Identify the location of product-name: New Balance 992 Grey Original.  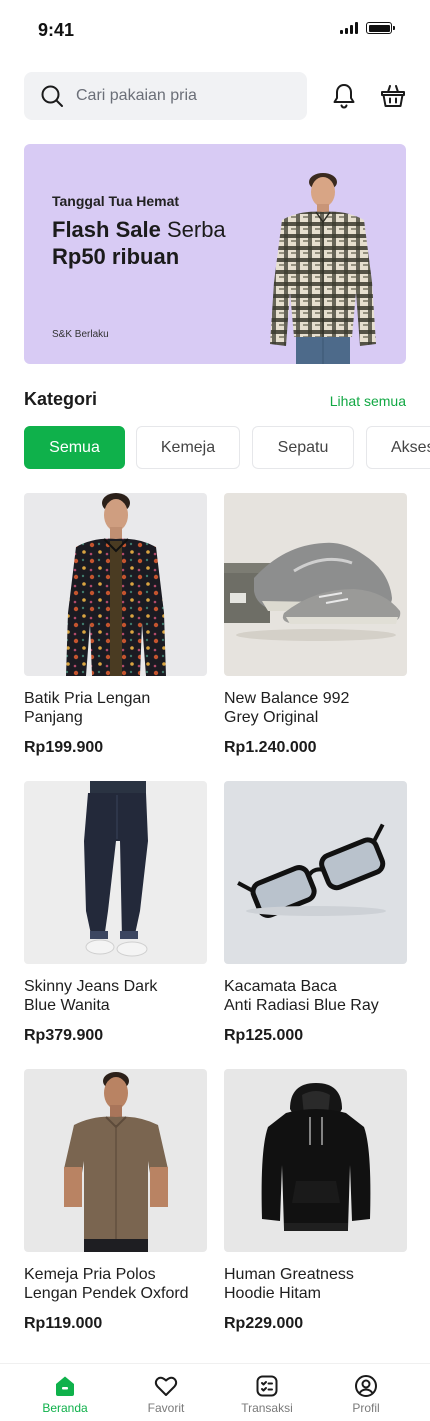
(287, 708).